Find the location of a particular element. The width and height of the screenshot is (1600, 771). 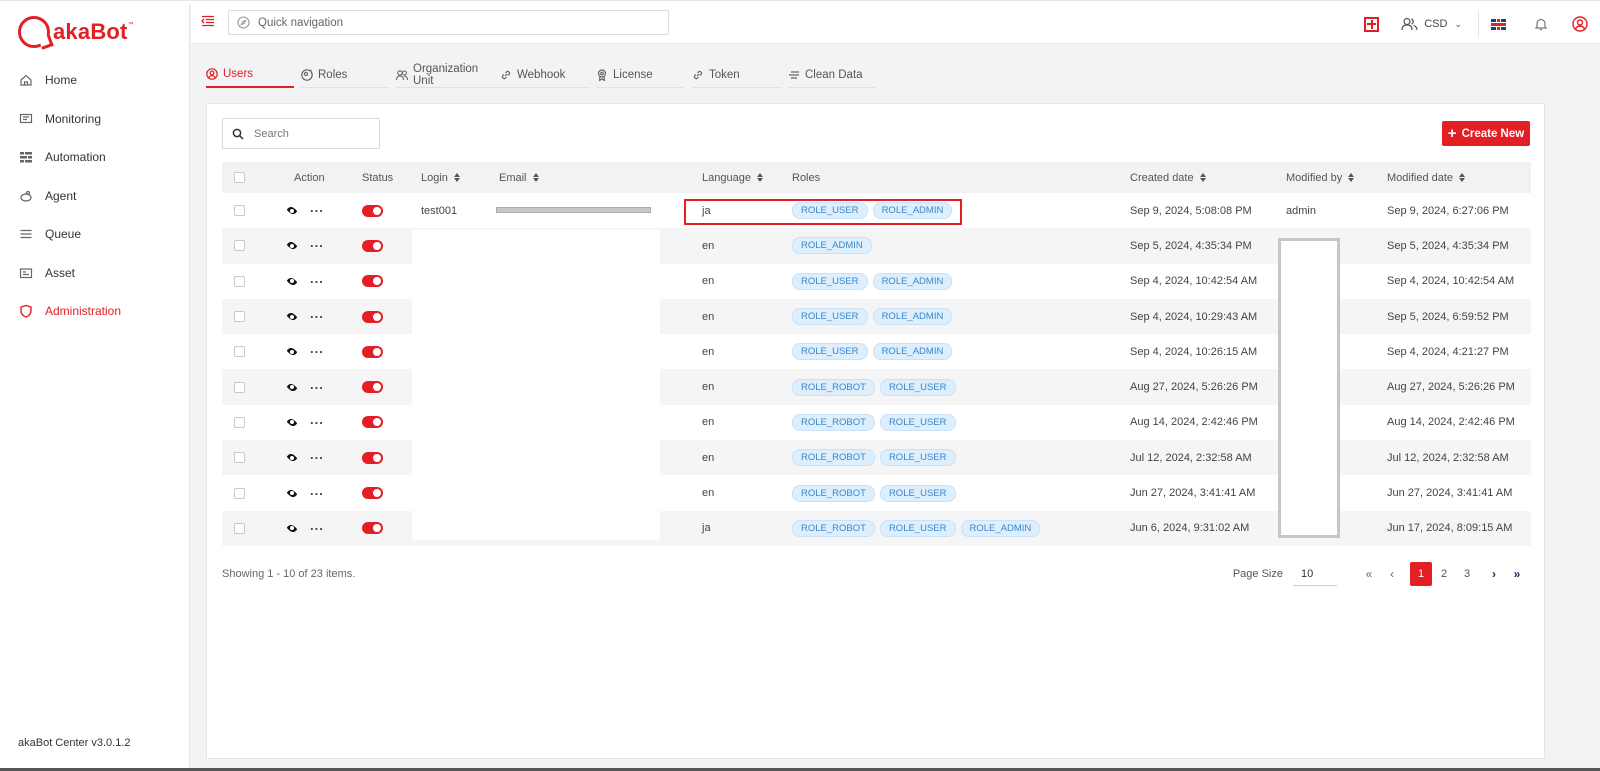

header-created-date: Created date is located at coordinates (1168, 177).